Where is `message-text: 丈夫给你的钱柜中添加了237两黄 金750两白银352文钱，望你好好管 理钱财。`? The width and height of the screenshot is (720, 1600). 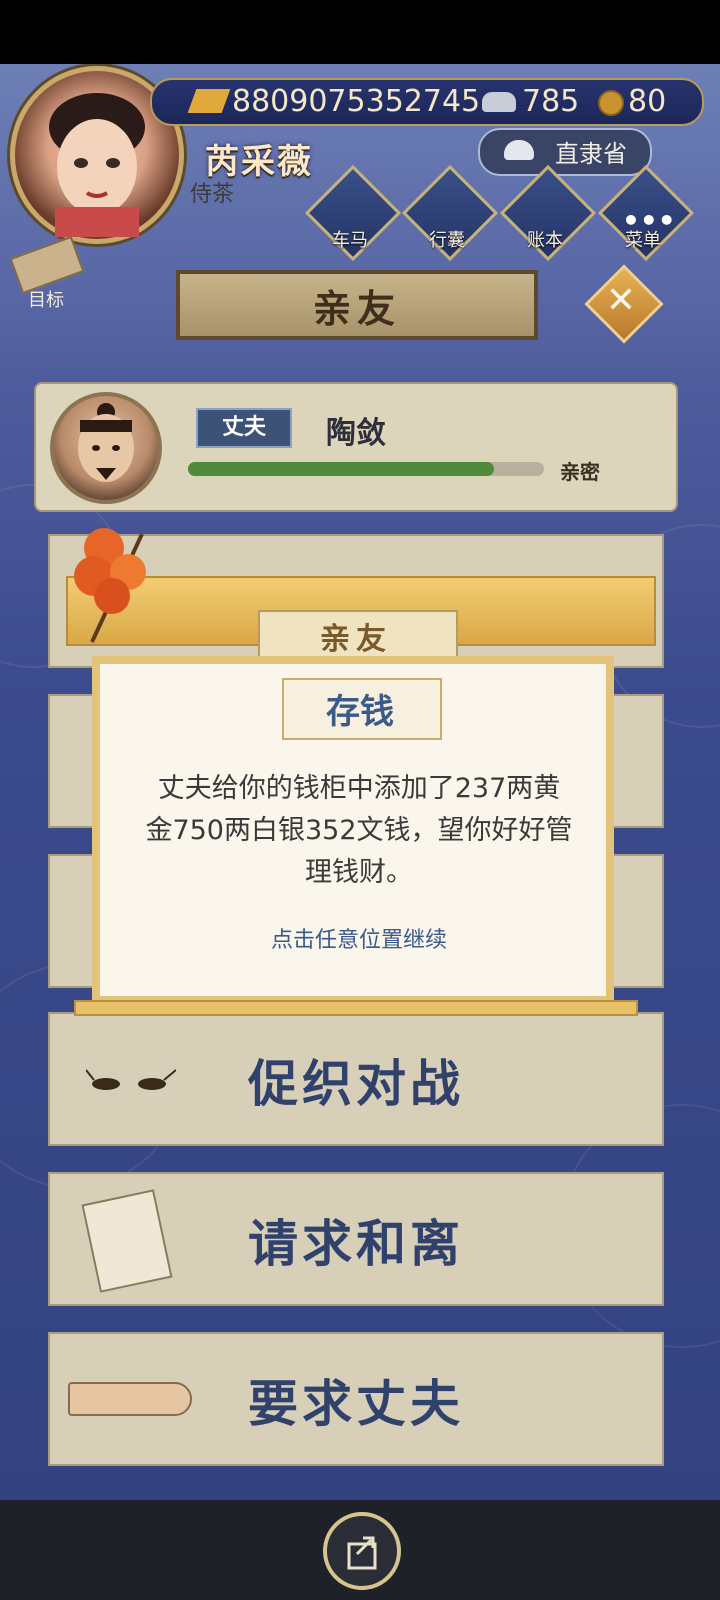
message-text: 丈夫给你的钱柜中添加了237两黄 金750两白银352文钱，望你好好管 理钱财。 is located at coordinates (359, 831).